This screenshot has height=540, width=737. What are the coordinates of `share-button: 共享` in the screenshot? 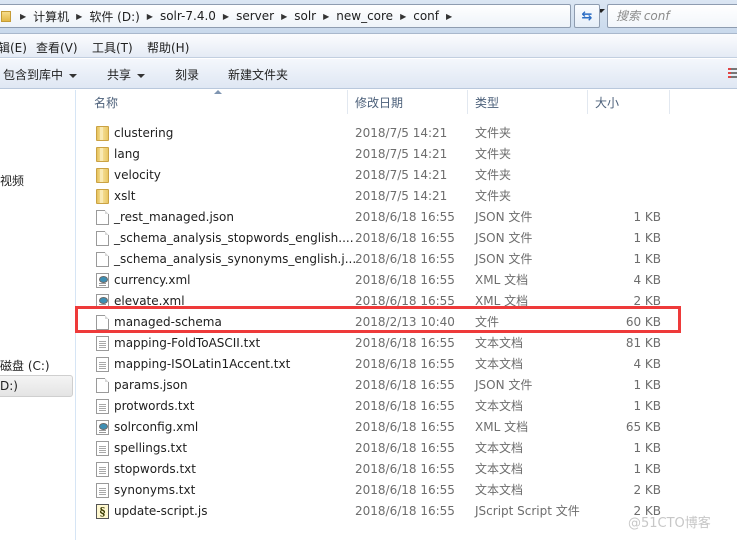 It's located at (126, 74).